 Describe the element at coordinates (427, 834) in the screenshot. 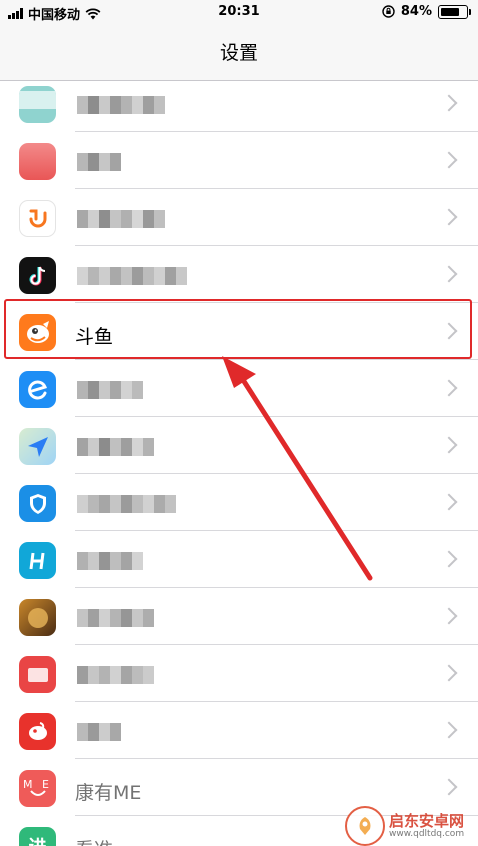

I see `watermark-url: www.qdltdq.com` at that location.